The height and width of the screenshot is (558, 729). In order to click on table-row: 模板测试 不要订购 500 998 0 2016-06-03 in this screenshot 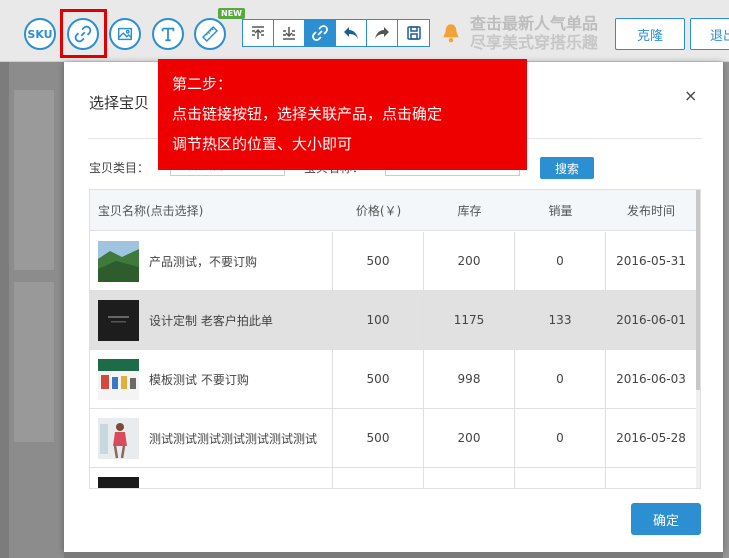, I will do `click(393, 379)`.